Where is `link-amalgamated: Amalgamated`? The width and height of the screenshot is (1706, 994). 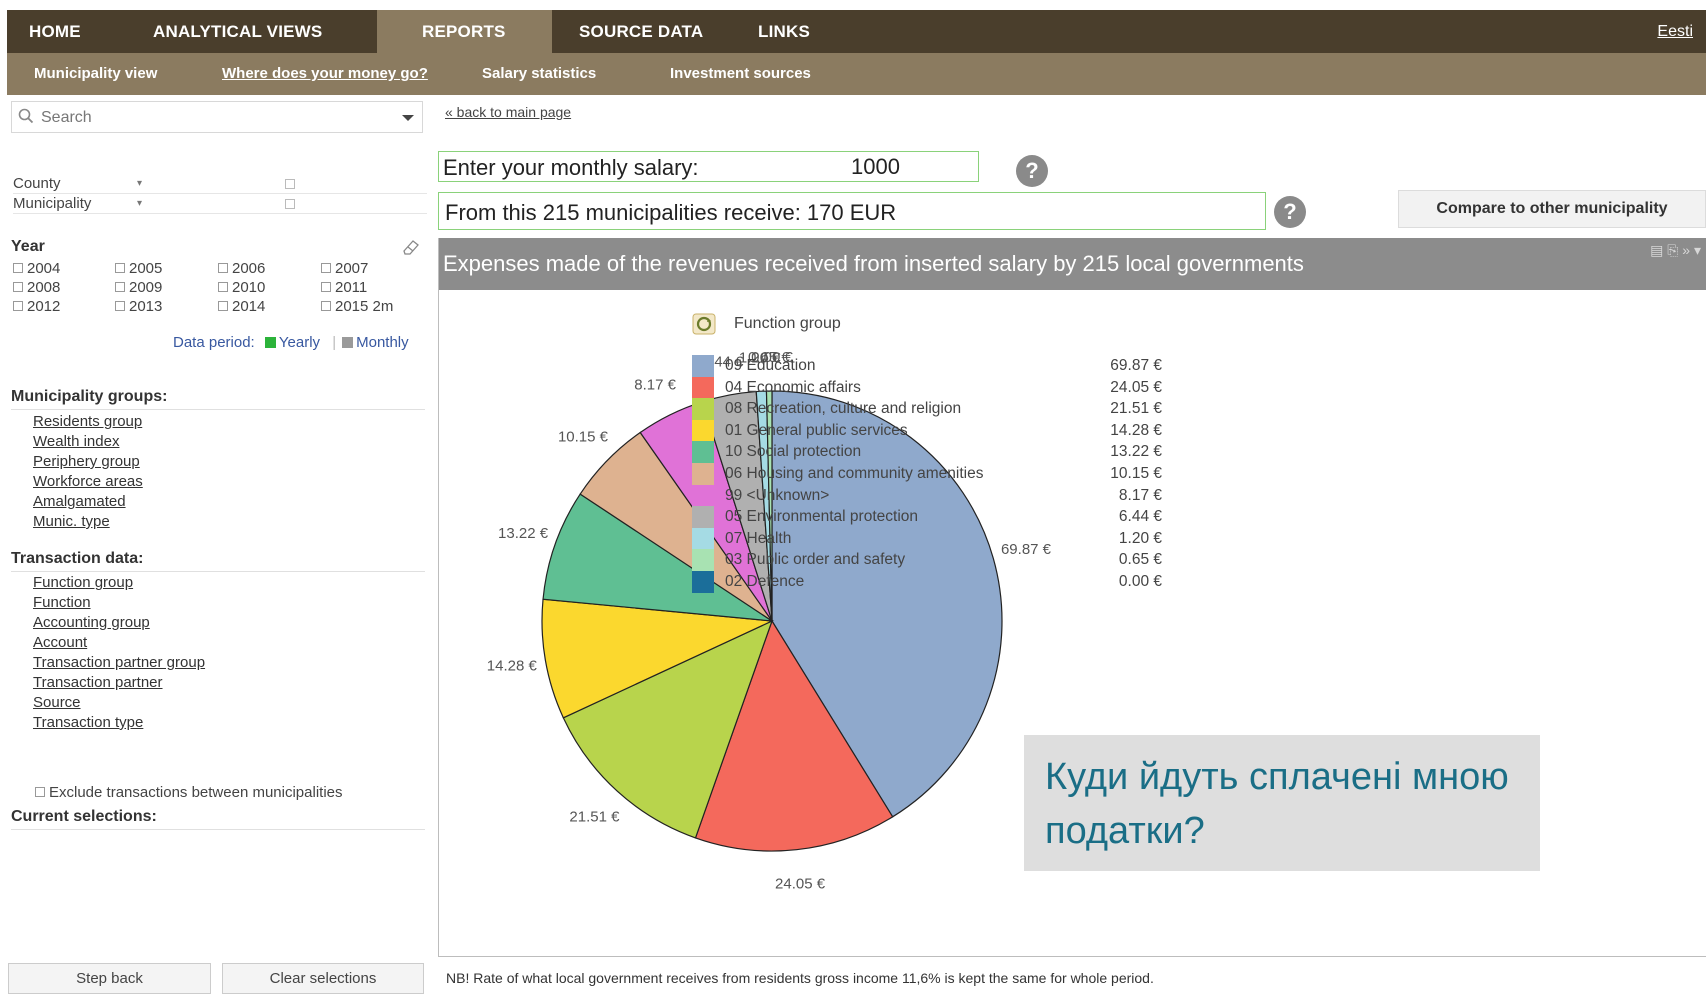 link-amalgamated: Amalgamated is located at coordinates (88, 502).